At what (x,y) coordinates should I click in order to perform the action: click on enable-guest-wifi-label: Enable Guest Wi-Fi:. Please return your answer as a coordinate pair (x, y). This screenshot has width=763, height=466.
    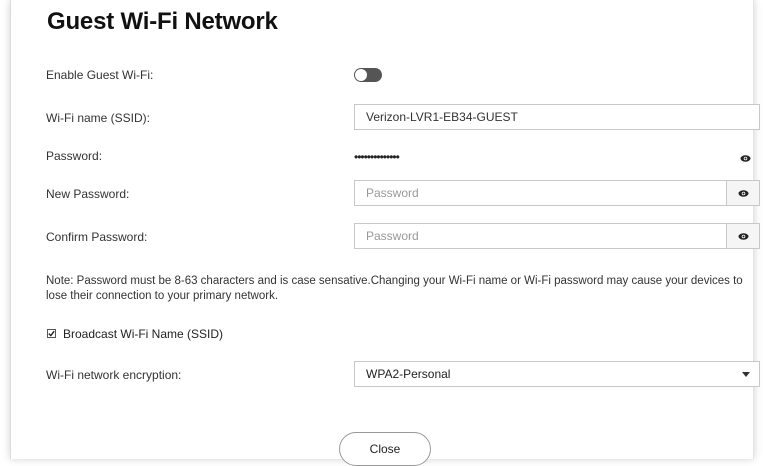
    Looking at the image, I should click on (100, 75).